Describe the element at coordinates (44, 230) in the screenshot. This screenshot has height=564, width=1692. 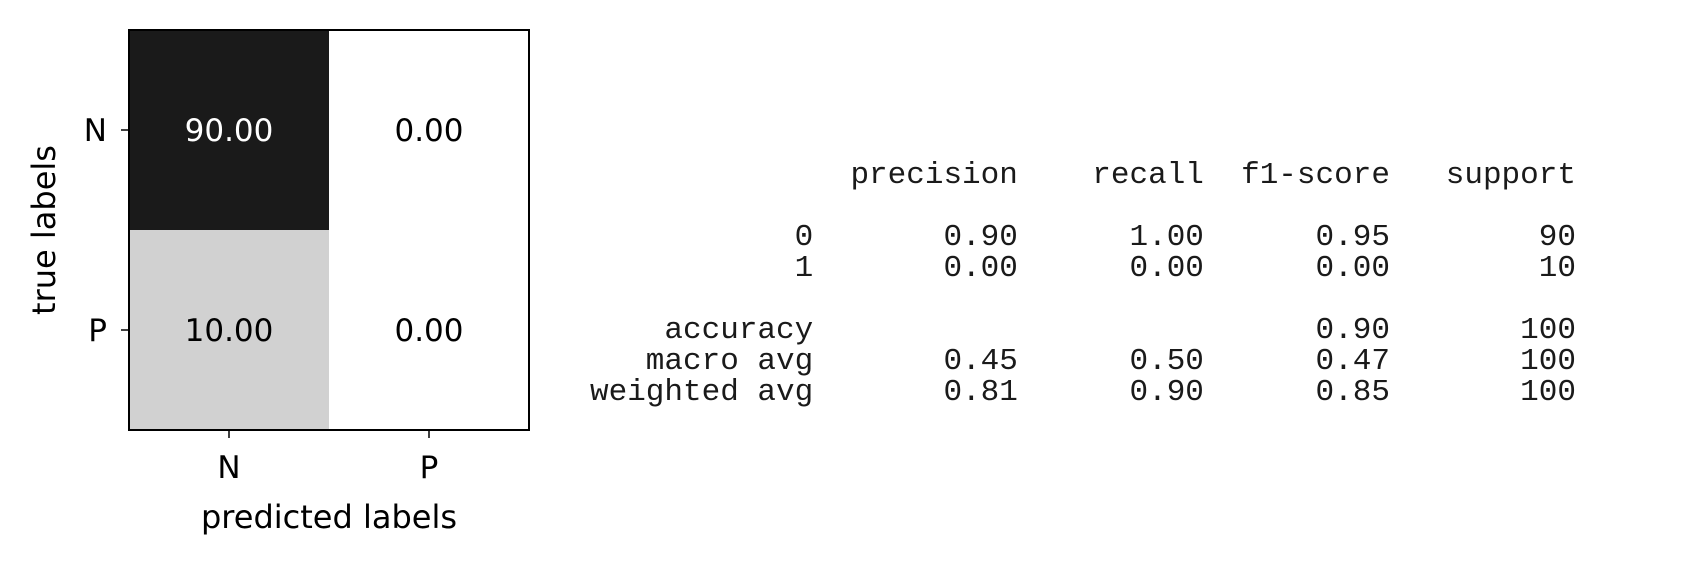
I see `y-axis-label: true labels` at that location.